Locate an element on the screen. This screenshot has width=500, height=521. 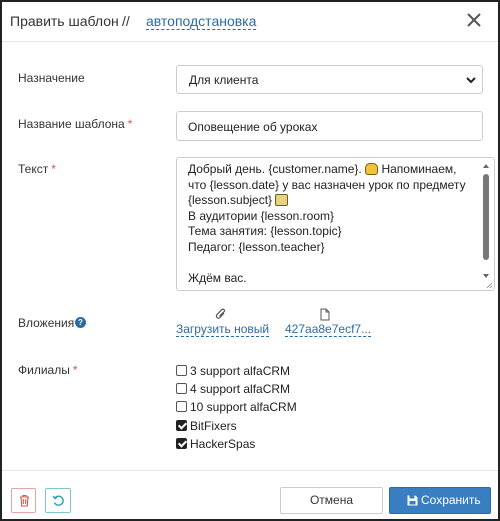
template-name-link: автоподстановка is located at coordinates (201, 21).